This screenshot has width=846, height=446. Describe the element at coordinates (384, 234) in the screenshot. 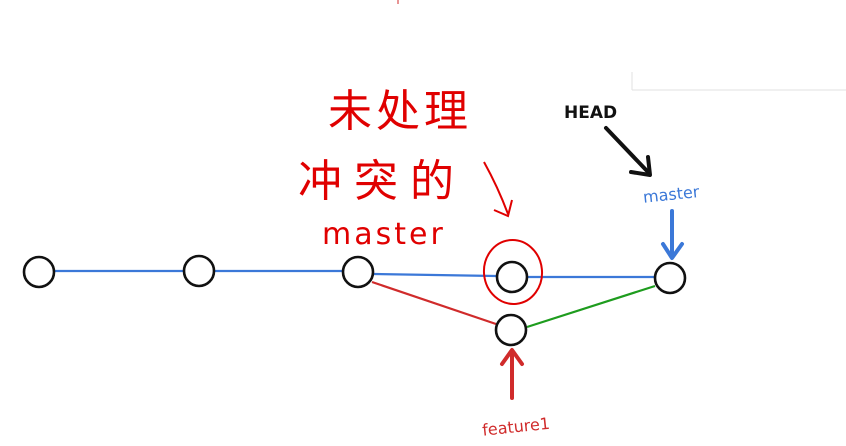

I see `annotation-line-3: master` at that location.